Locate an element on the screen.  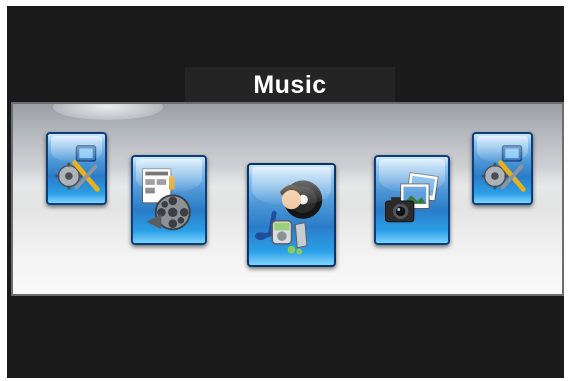
menu-title-bar: Music is located at coordinates (290, 85).